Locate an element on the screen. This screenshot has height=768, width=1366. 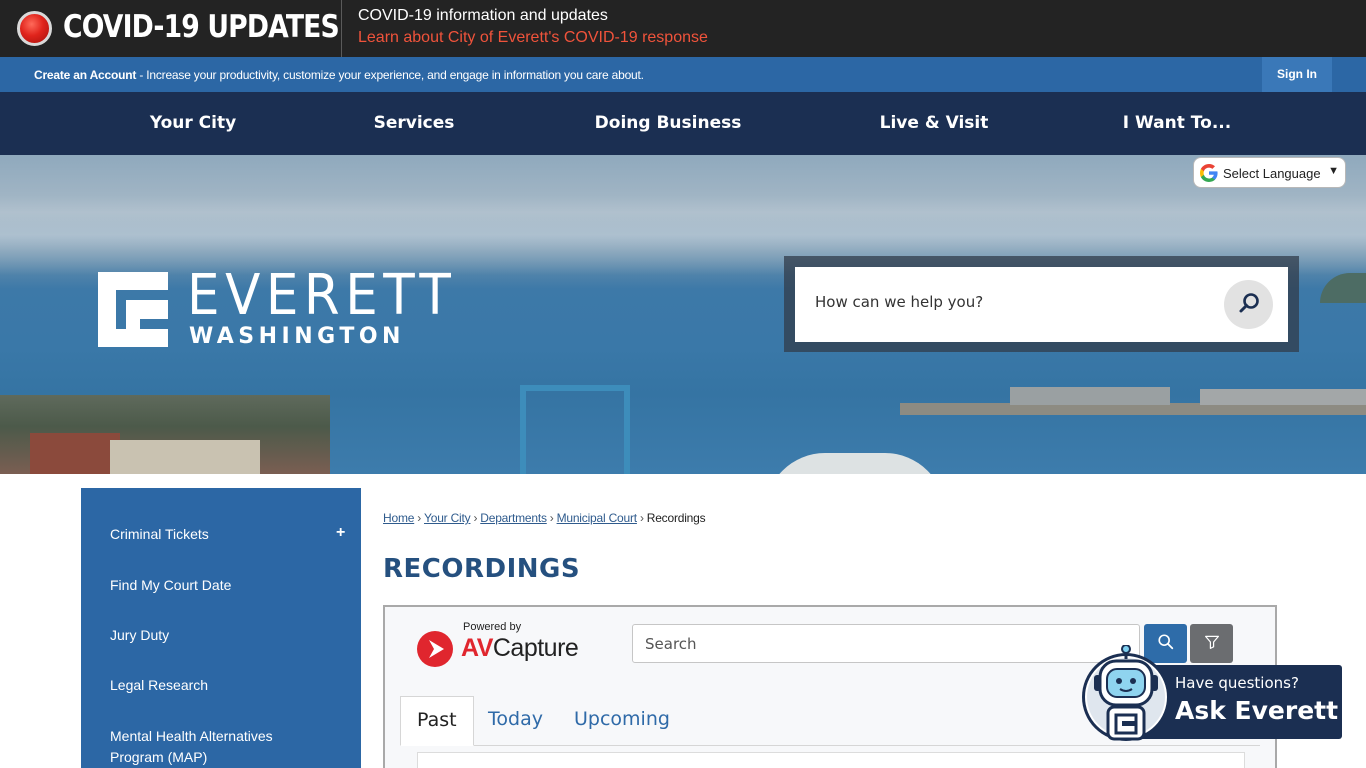
nav-services: Services is located at coordinates (414, 123).